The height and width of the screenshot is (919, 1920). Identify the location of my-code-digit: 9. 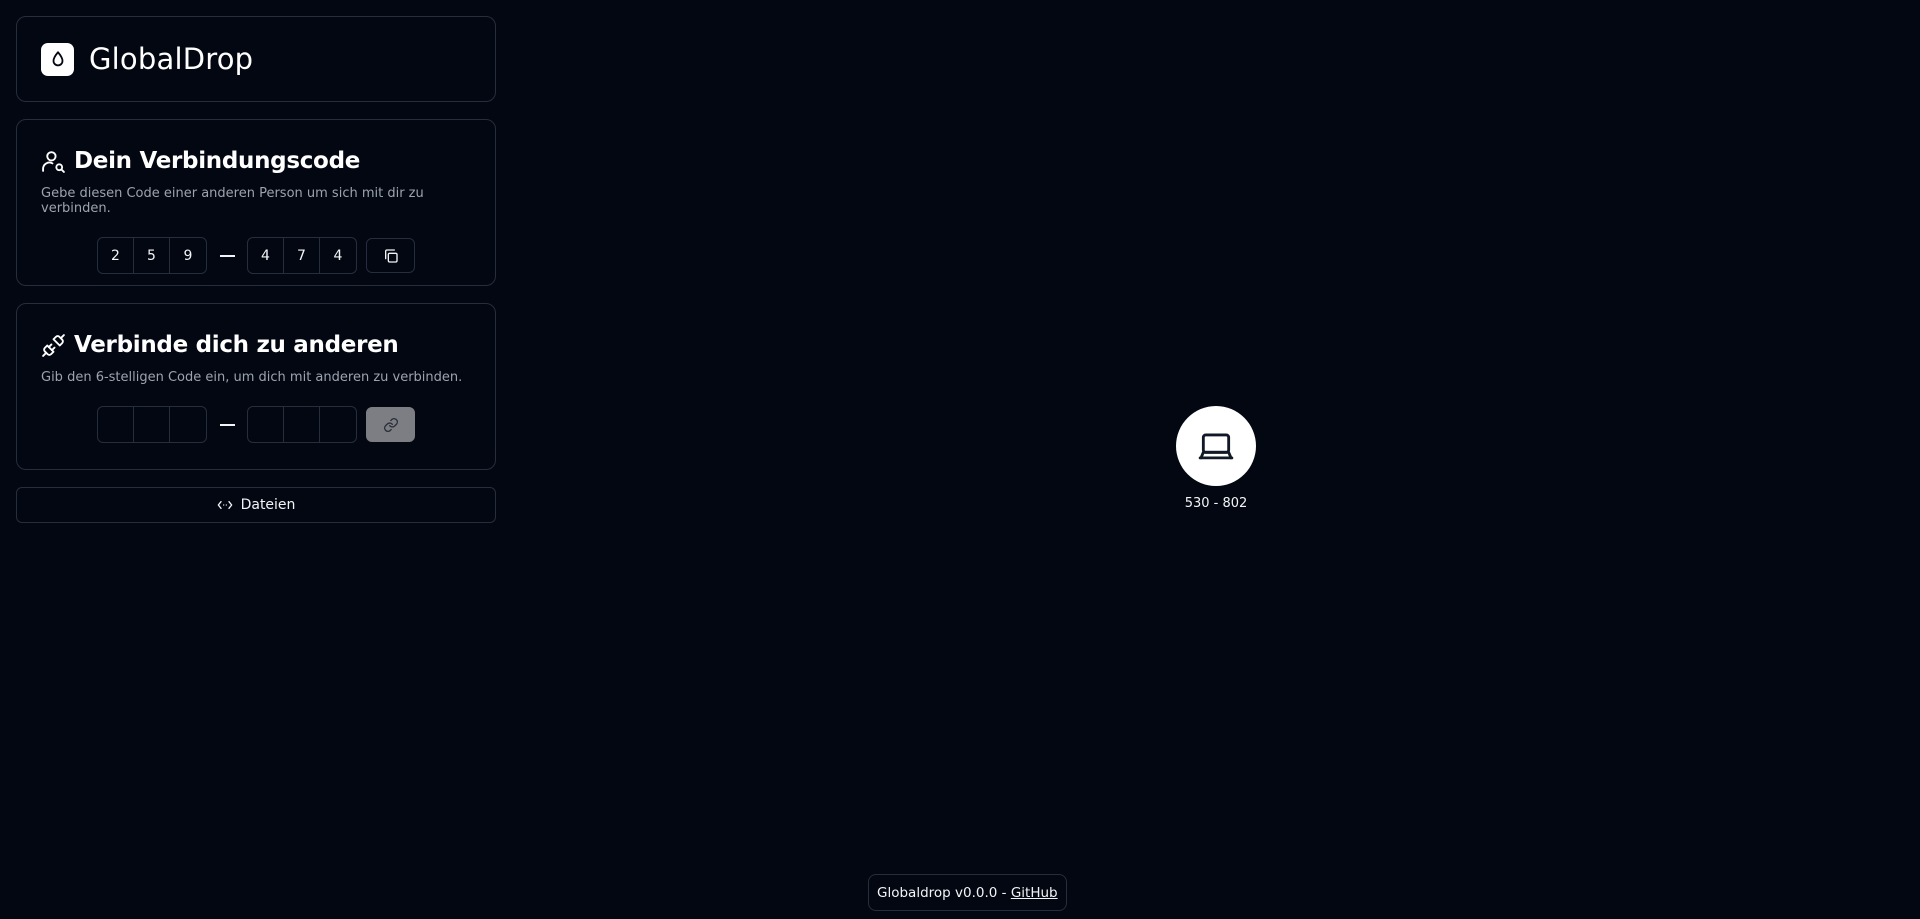
(188, 255).